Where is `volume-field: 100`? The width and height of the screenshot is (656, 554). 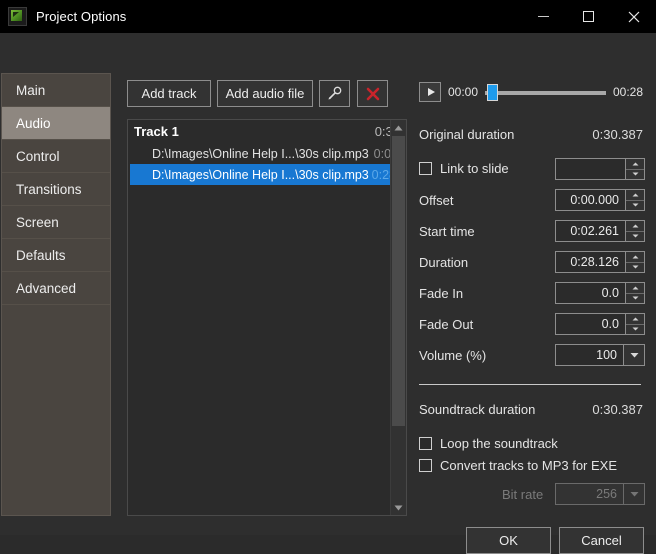
volume-field: 100 is located at coordinates (600, 355).